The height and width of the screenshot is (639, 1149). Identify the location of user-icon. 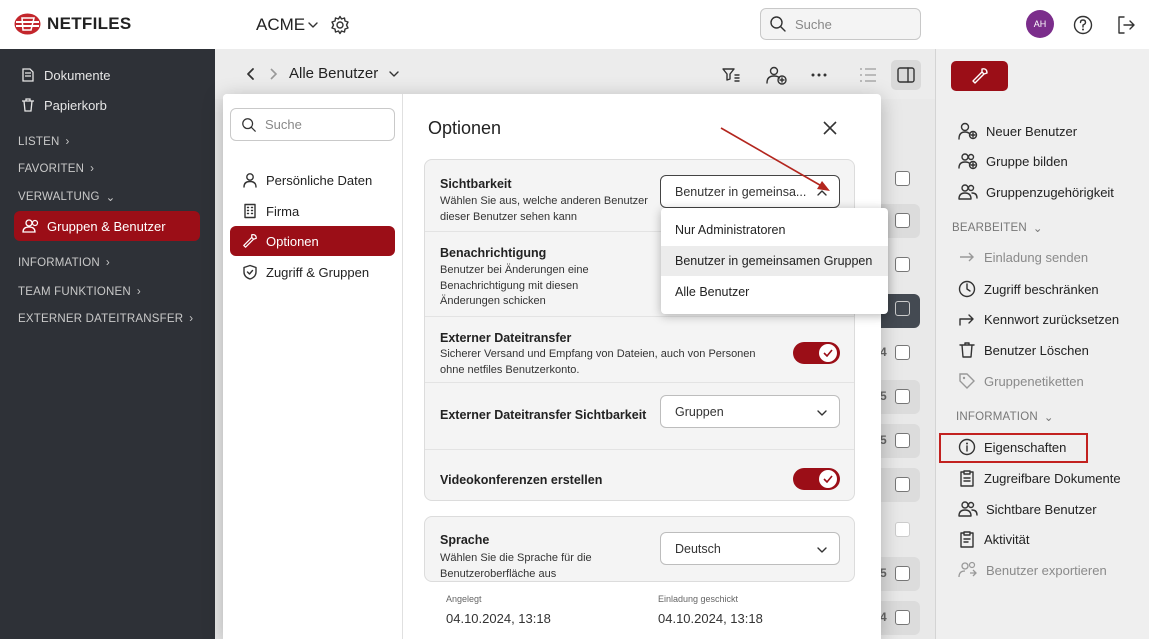
(250, 180).